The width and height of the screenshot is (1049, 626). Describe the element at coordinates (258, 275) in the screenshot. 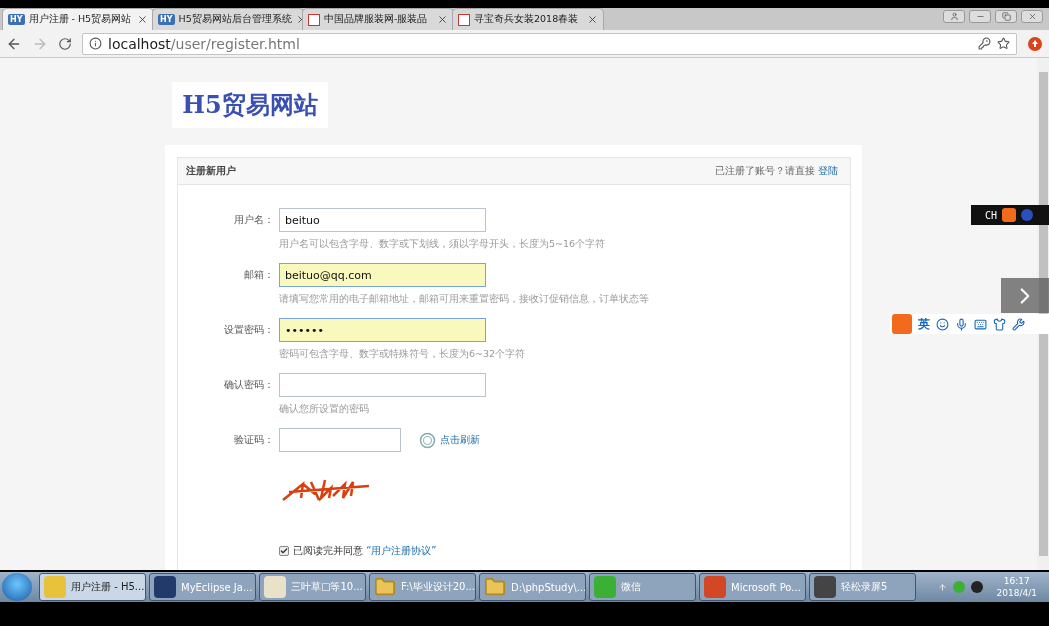

I see `field-label: 邮箱：` at that location.